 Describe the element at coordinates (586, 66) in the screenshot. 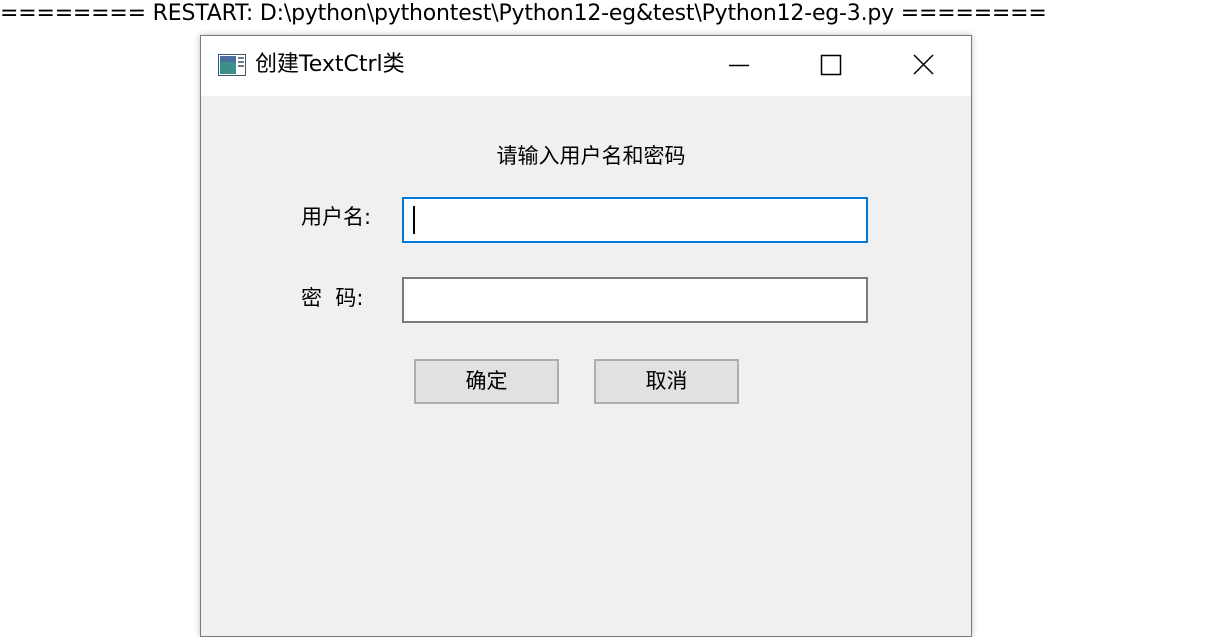

I see `title-bar: 创建TextCtrl类` at that location.